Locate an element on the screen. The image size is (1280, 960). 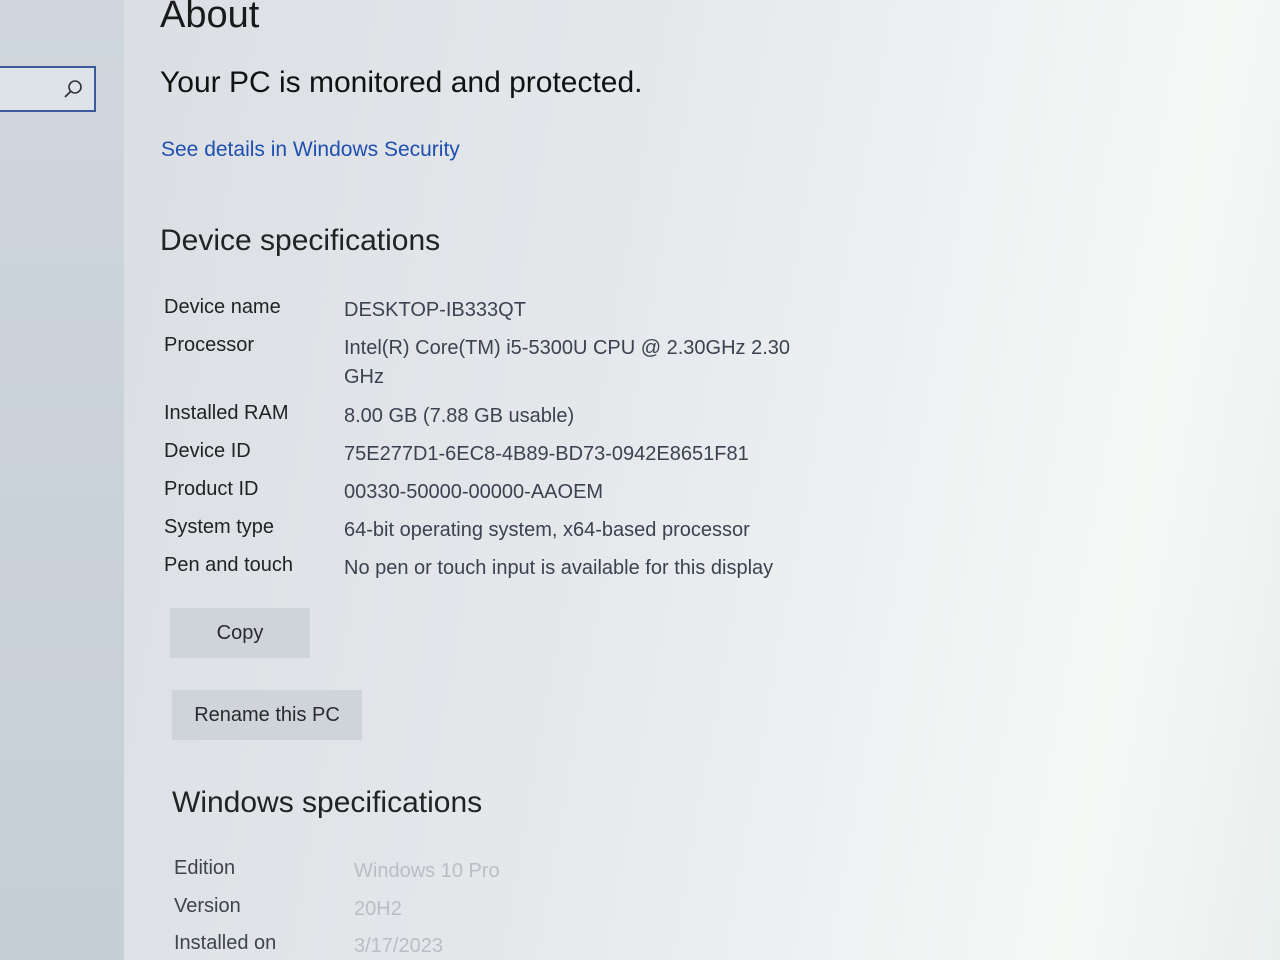
spec-label: Product ID is located at coordinates (211, 489).